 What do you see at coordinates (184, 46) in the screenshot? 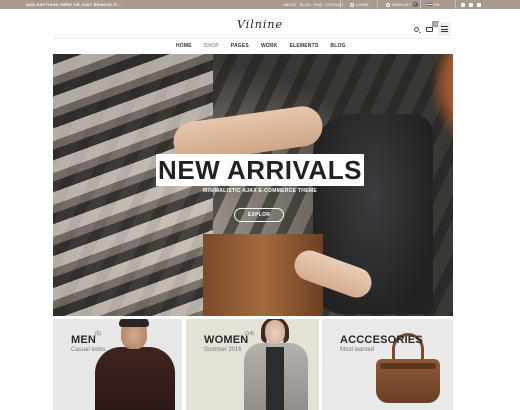
I see `nav-home: HOME` at bounding box center [184, 46].